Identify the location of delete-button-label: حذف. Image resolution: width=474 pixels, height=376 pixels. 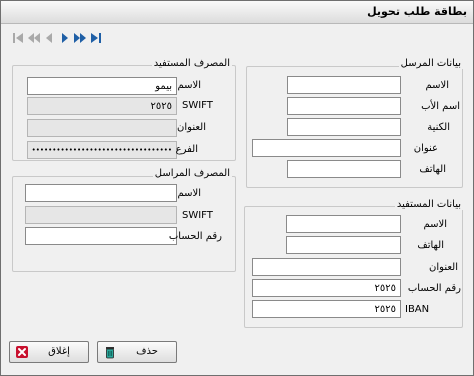
(147, 351).